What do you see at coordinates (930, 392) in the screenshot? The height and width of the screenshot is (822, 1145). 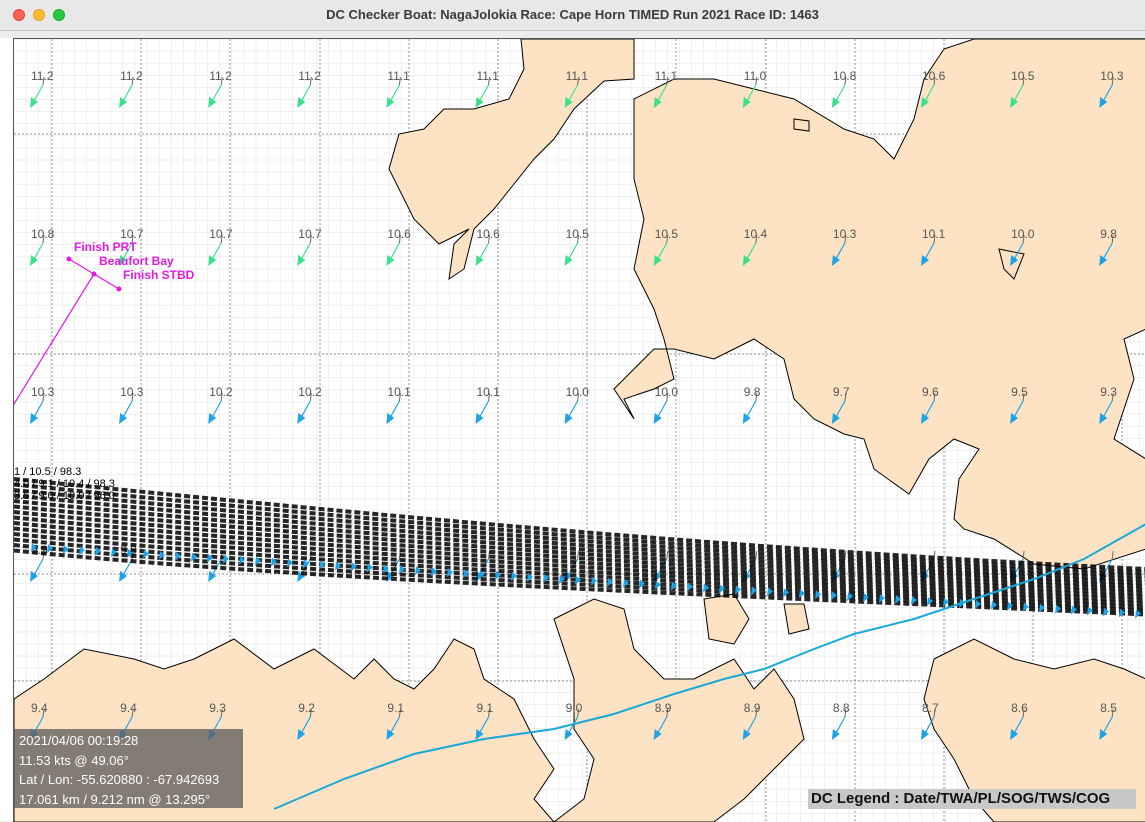 I see `wind-speed-label: 9.6` at bounding box center [930, 392].